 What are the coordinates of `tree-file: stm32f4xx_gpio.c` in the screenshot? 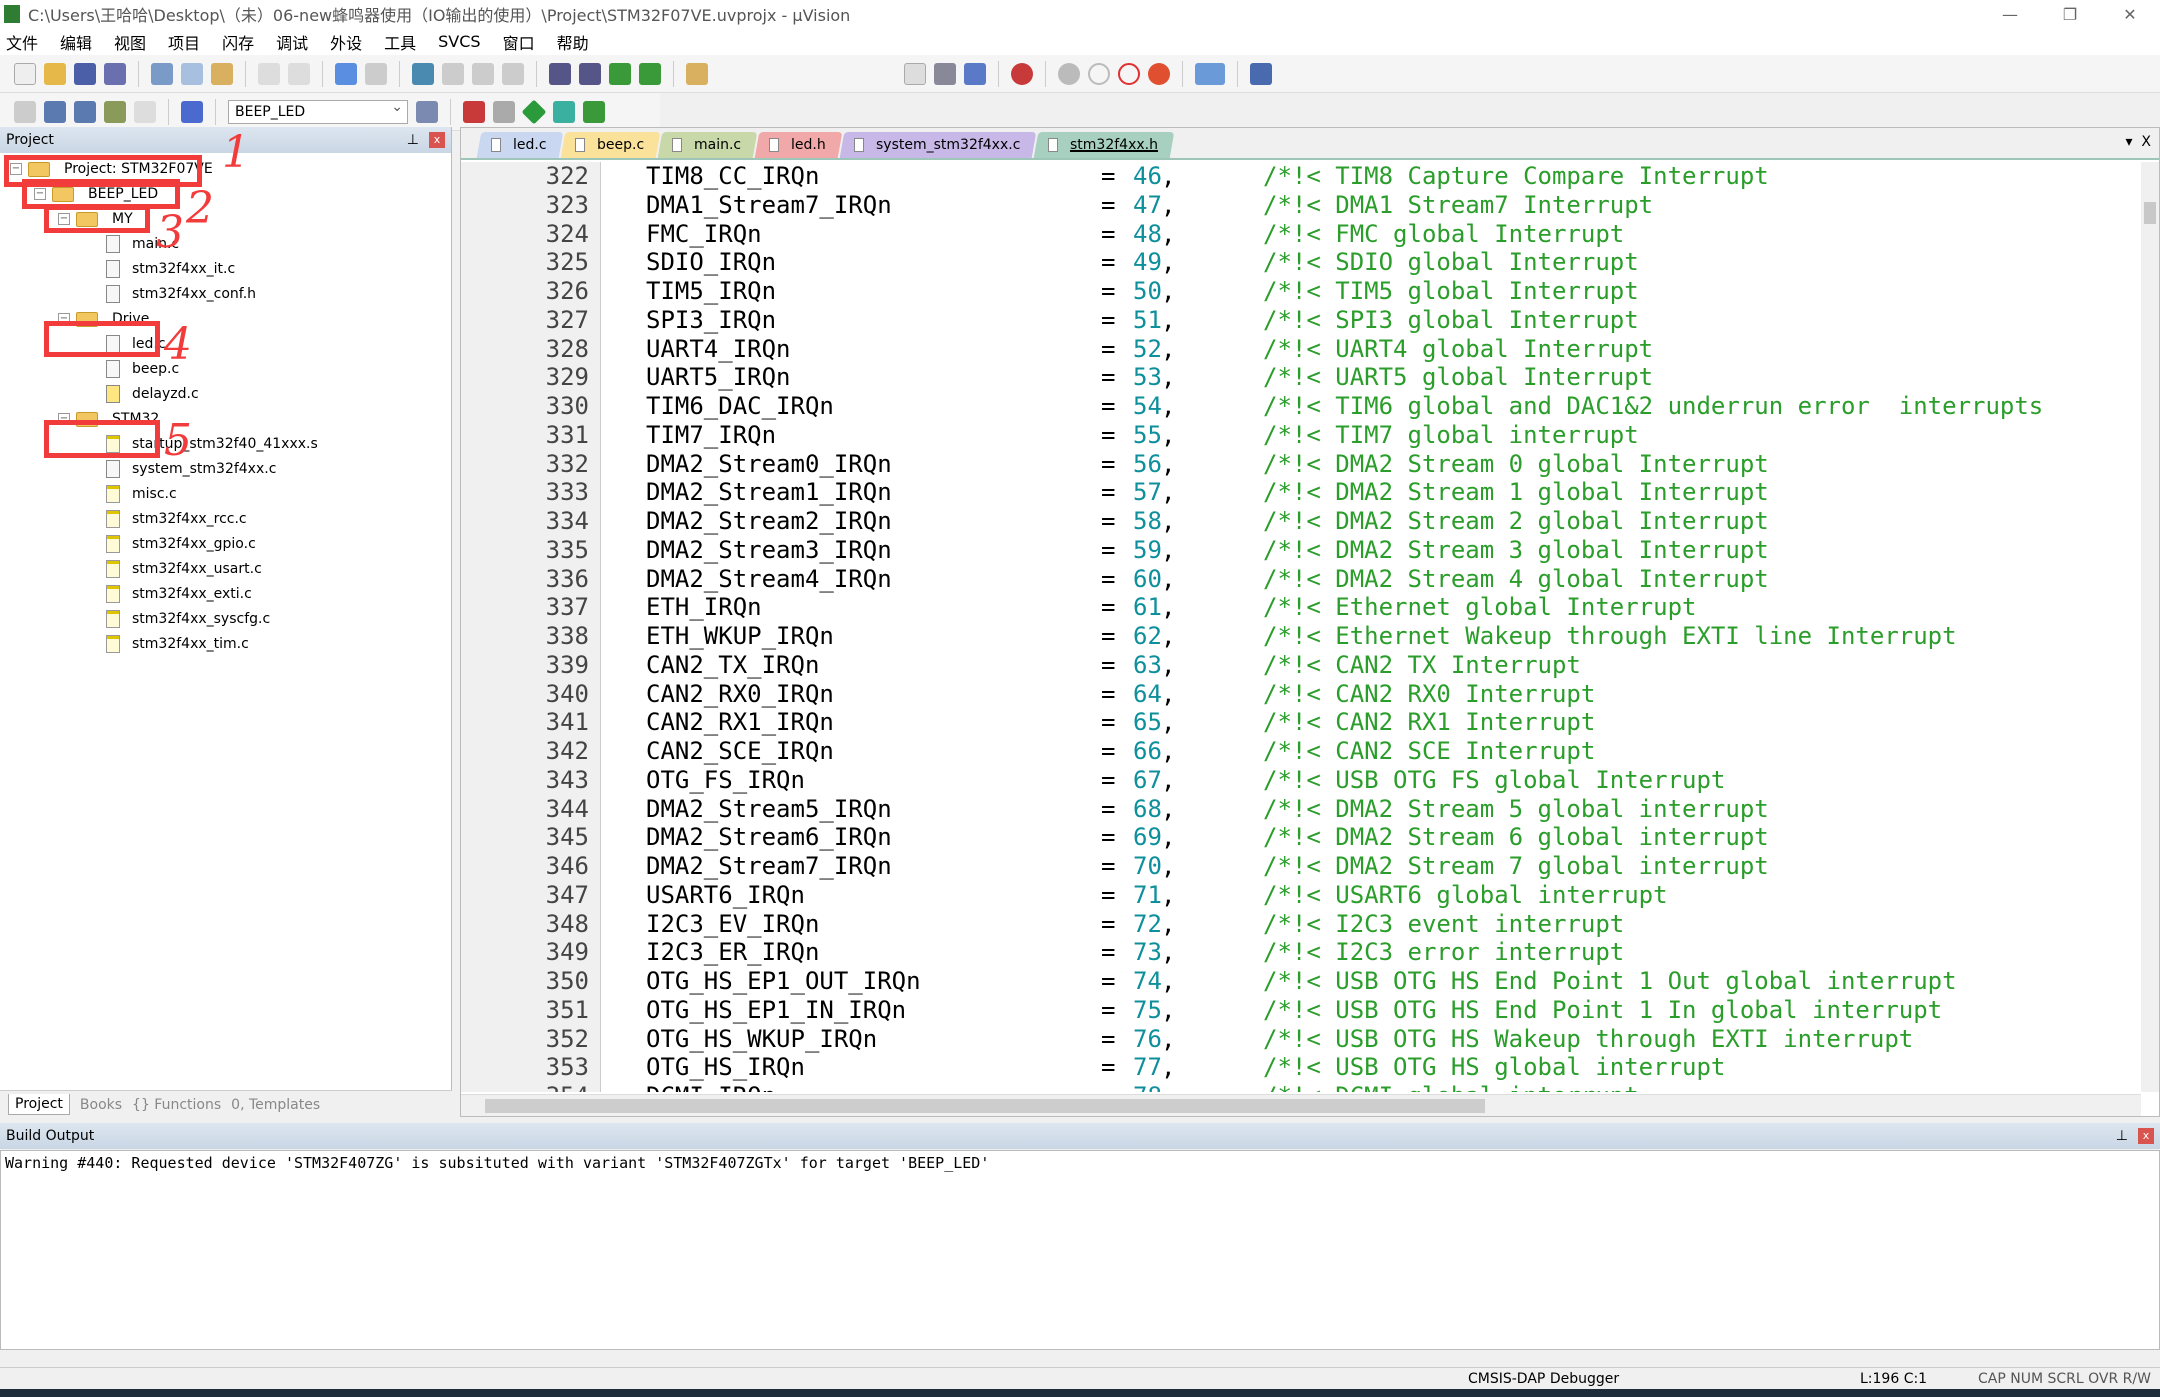 It's located at (181, 544).